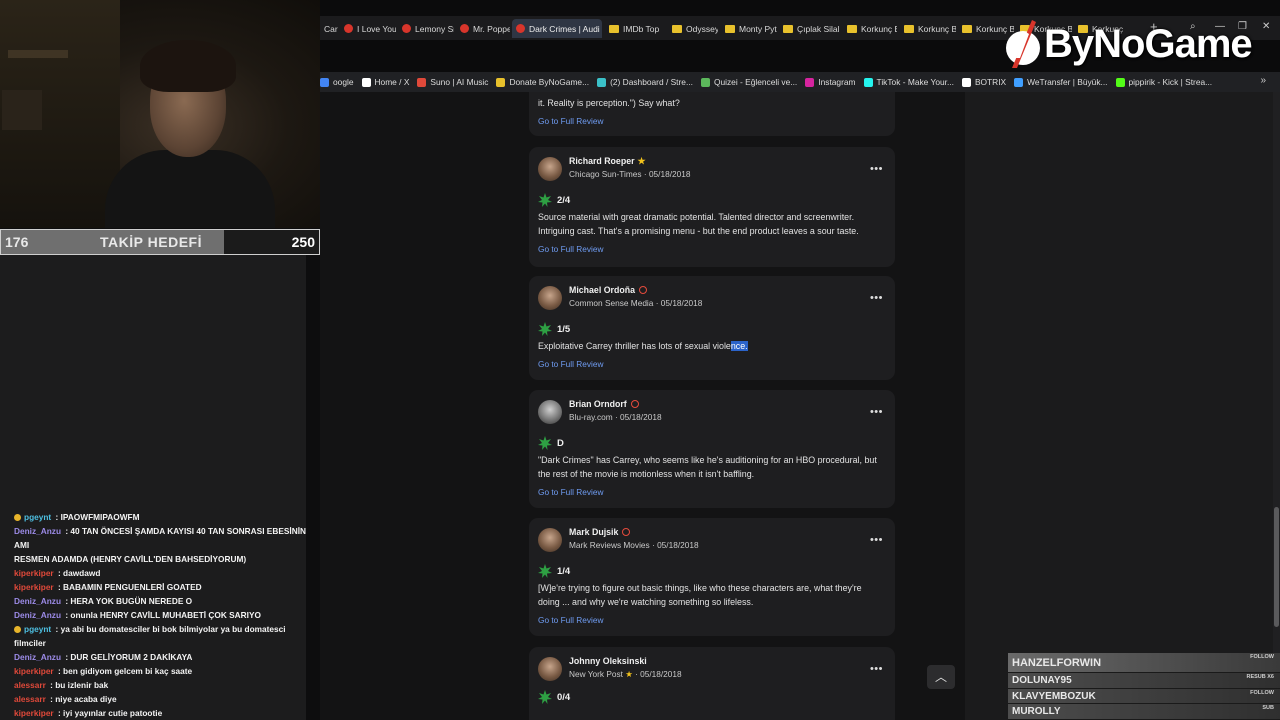  What do you see at coordinates (593, 532) in the screenshot?
I see `reviewer-name: Mark Dujsik` at bounding box center [593, 532].